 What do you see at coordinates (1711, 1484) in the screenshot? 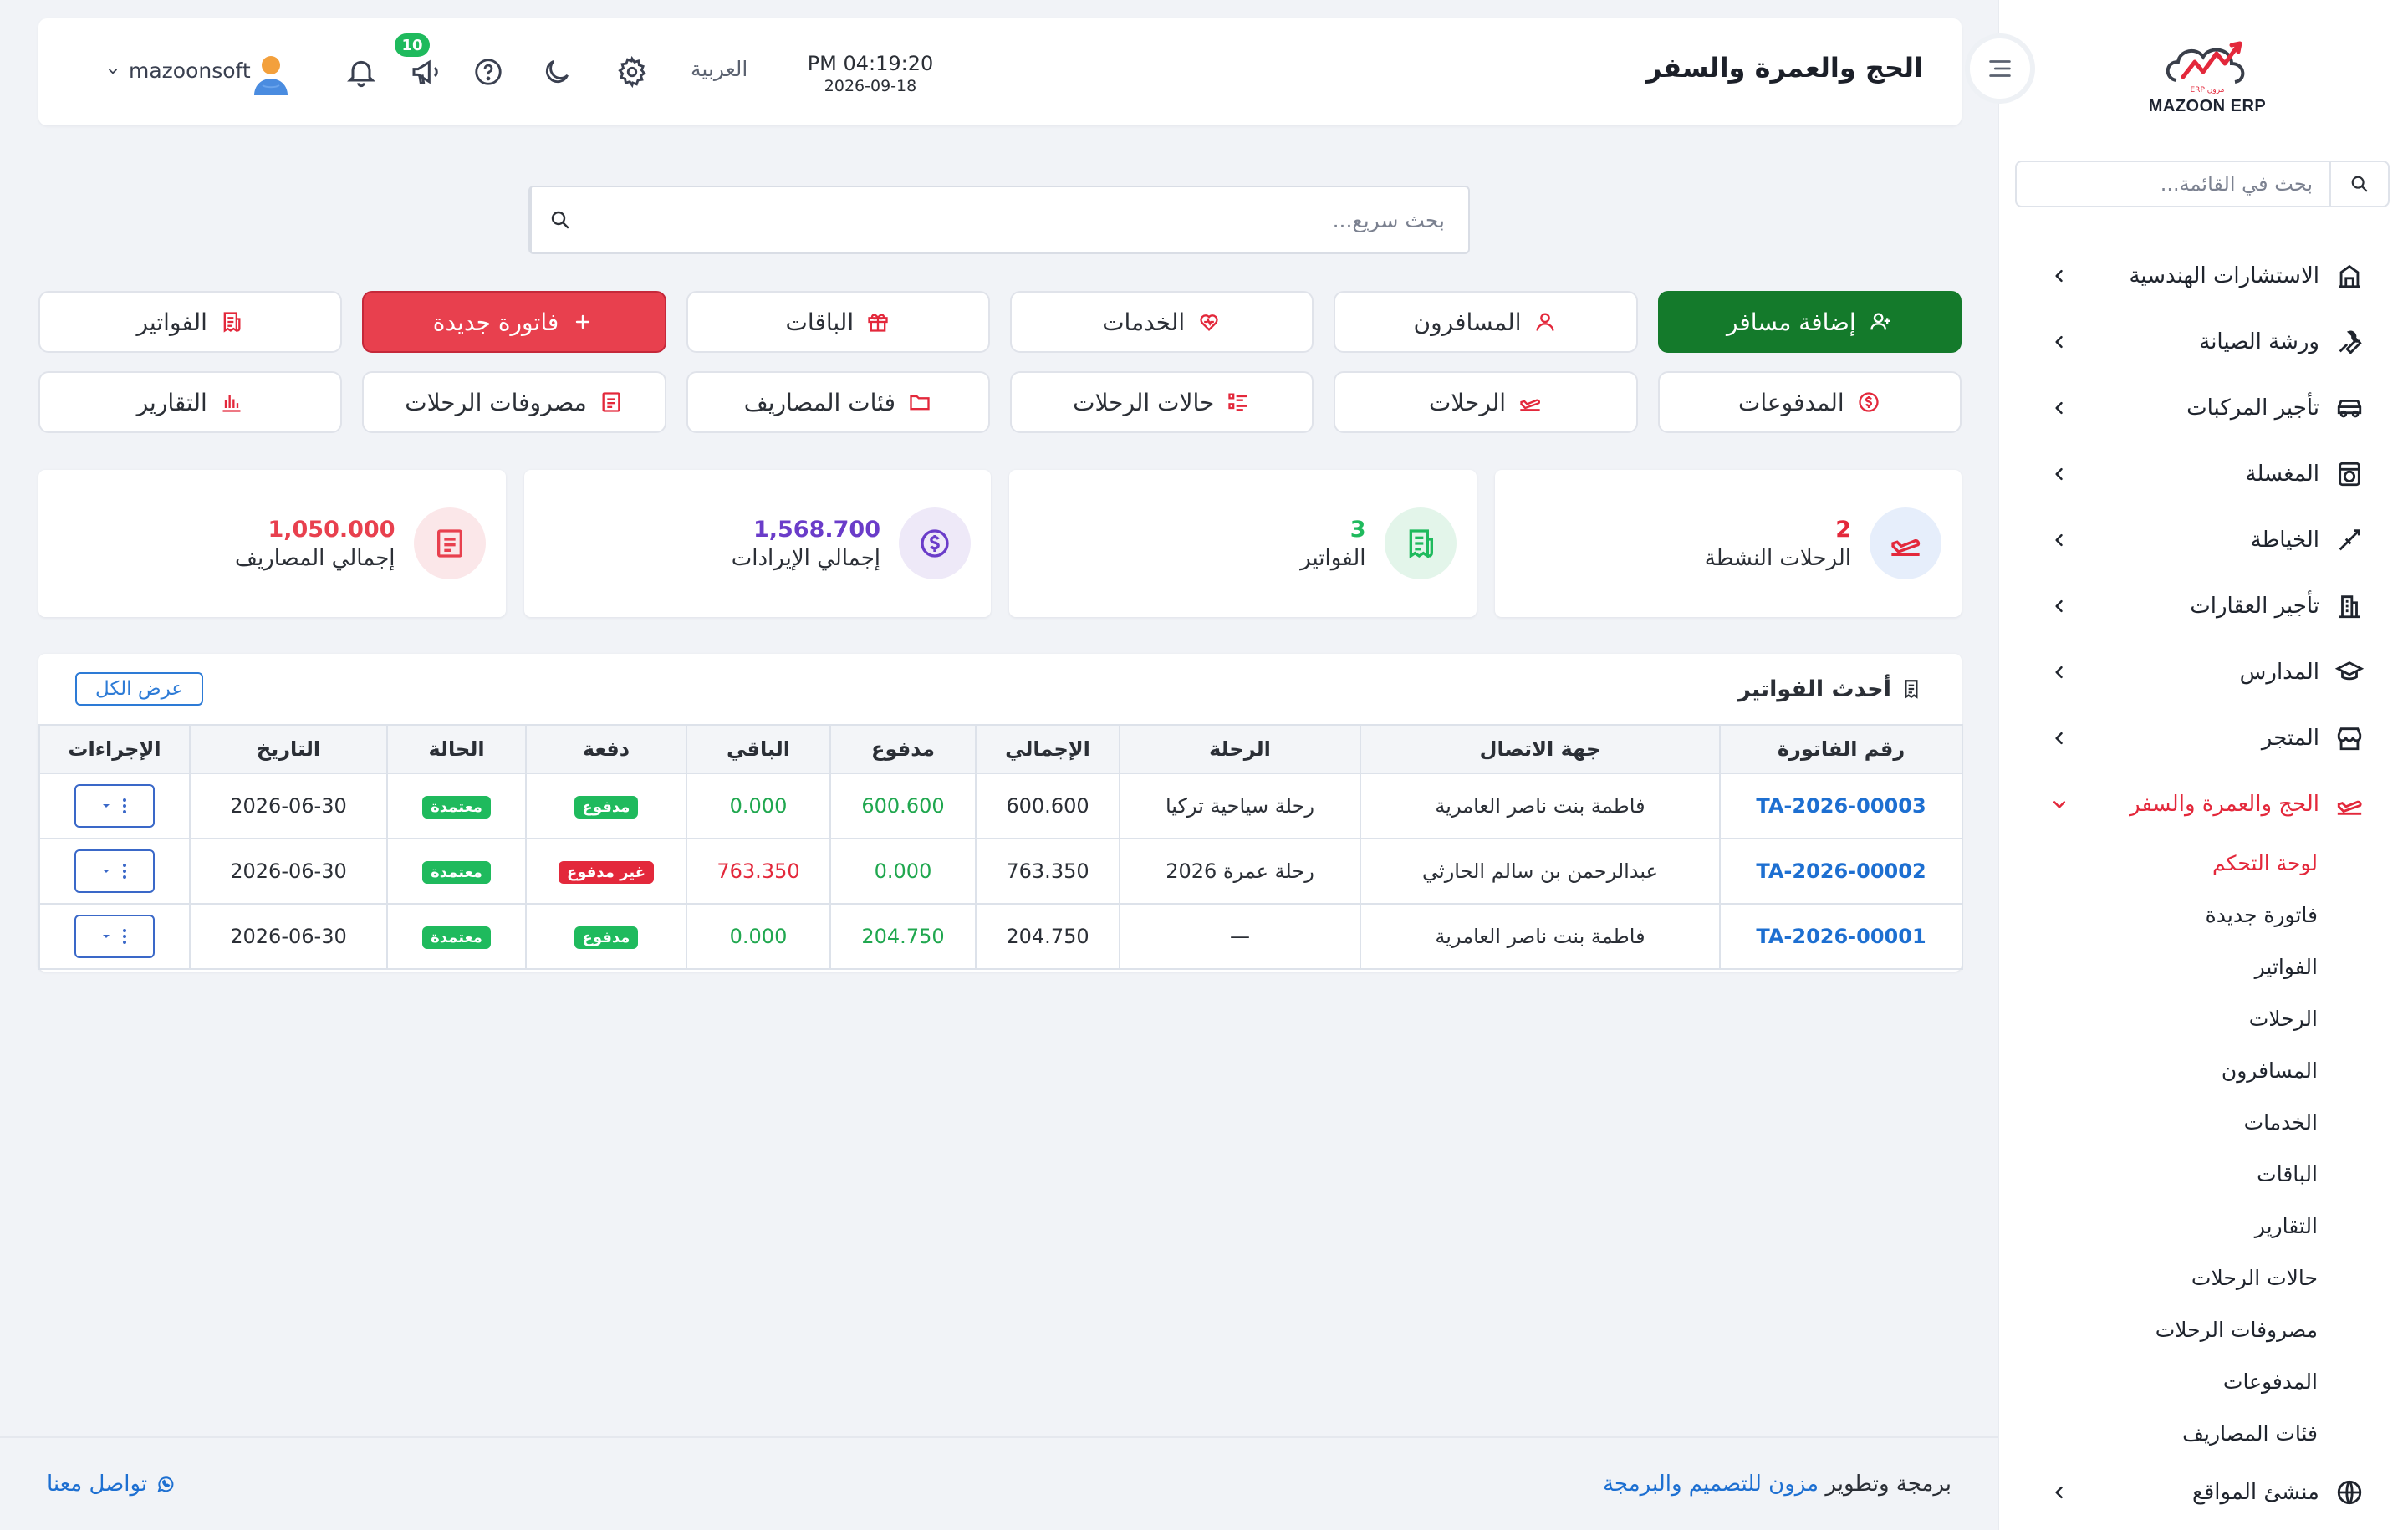
I see `footer-credit-link: مزون للتصميم والبرمجة` at bounding box center [1711, 1484].